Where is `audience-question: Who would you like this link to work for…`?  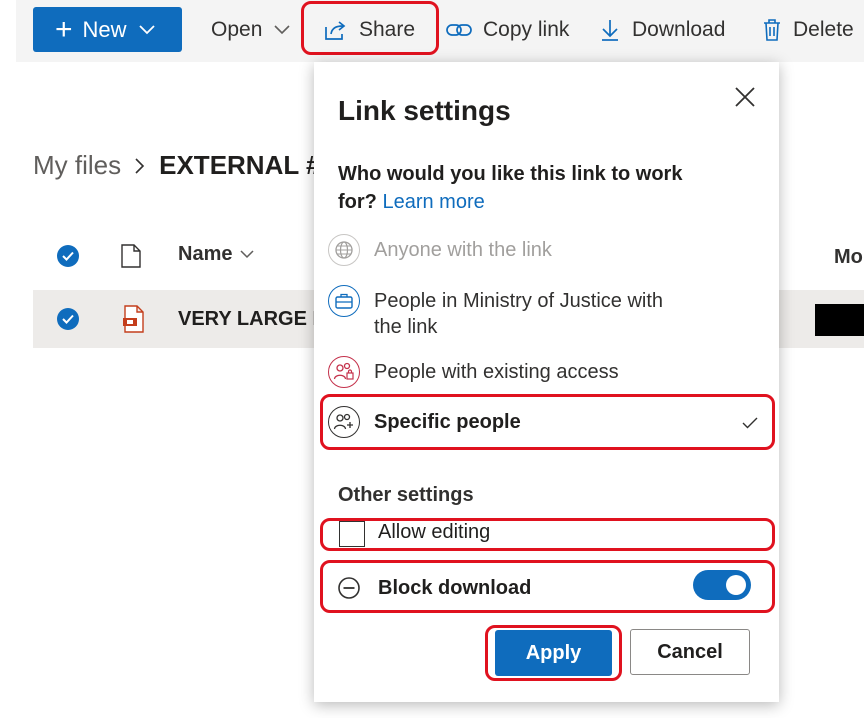
audience-question: Who would you like this link to work for… is located at coordinates (528, 188).